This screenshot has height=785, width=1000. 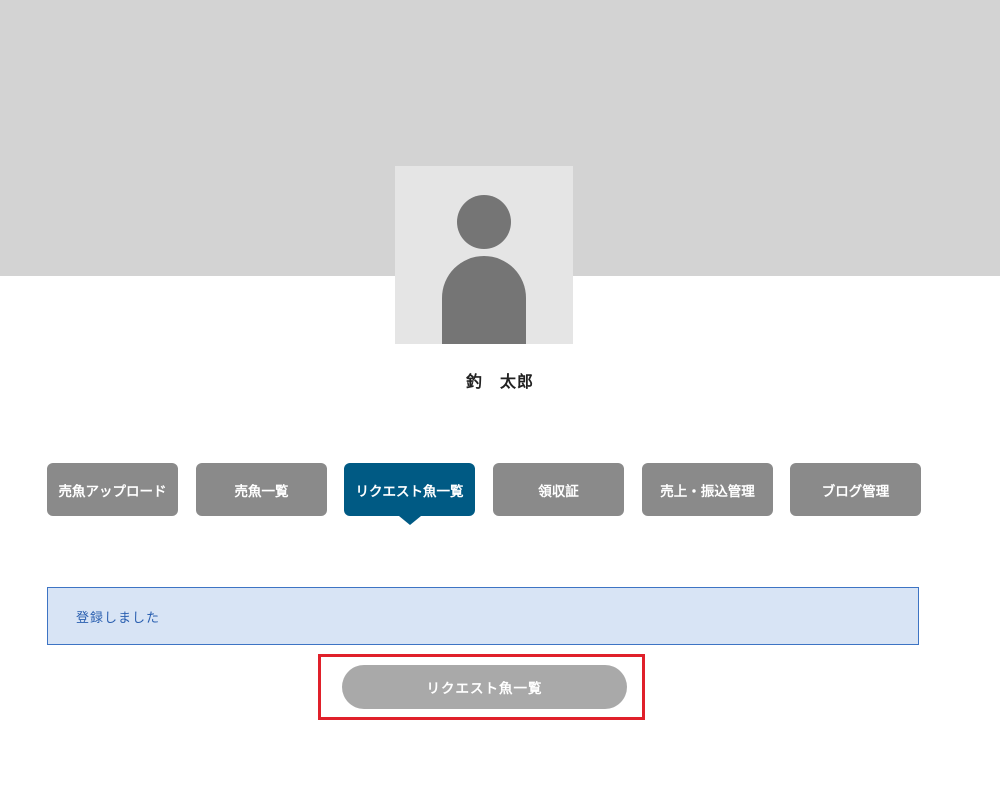 I want to click on request-fish-list-button: リクエスト魚一覧, so click(x=484, y=687).